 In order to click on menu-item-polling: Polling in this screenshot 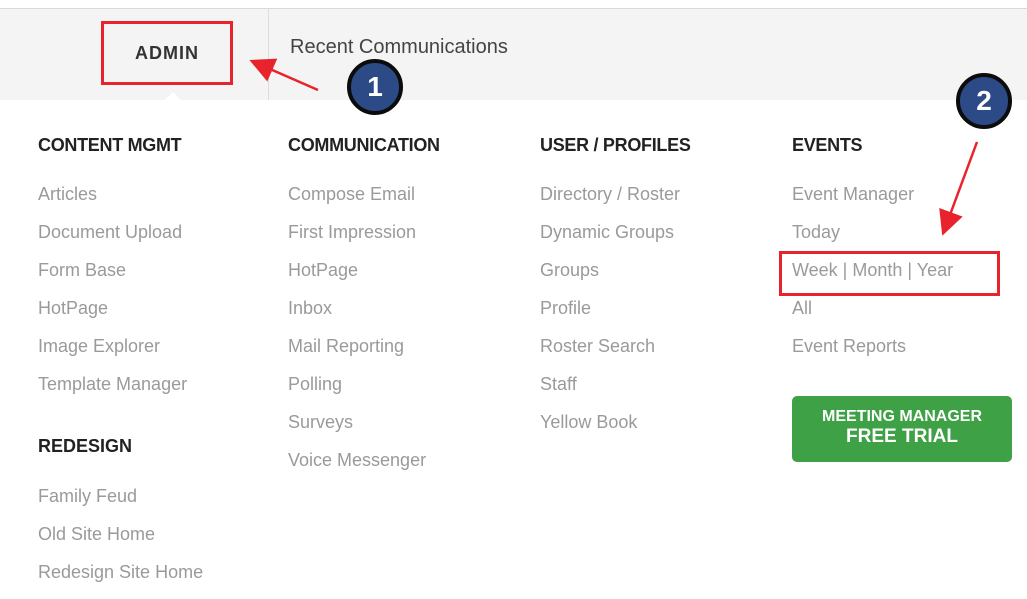, I will do `click(364, 392)`.